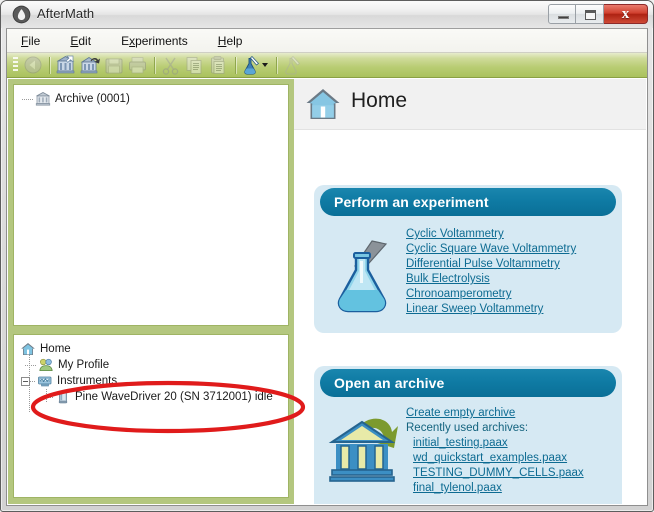 This screenshot has height=512, width=654. I want to click on profile-icon, so click(46, 365).